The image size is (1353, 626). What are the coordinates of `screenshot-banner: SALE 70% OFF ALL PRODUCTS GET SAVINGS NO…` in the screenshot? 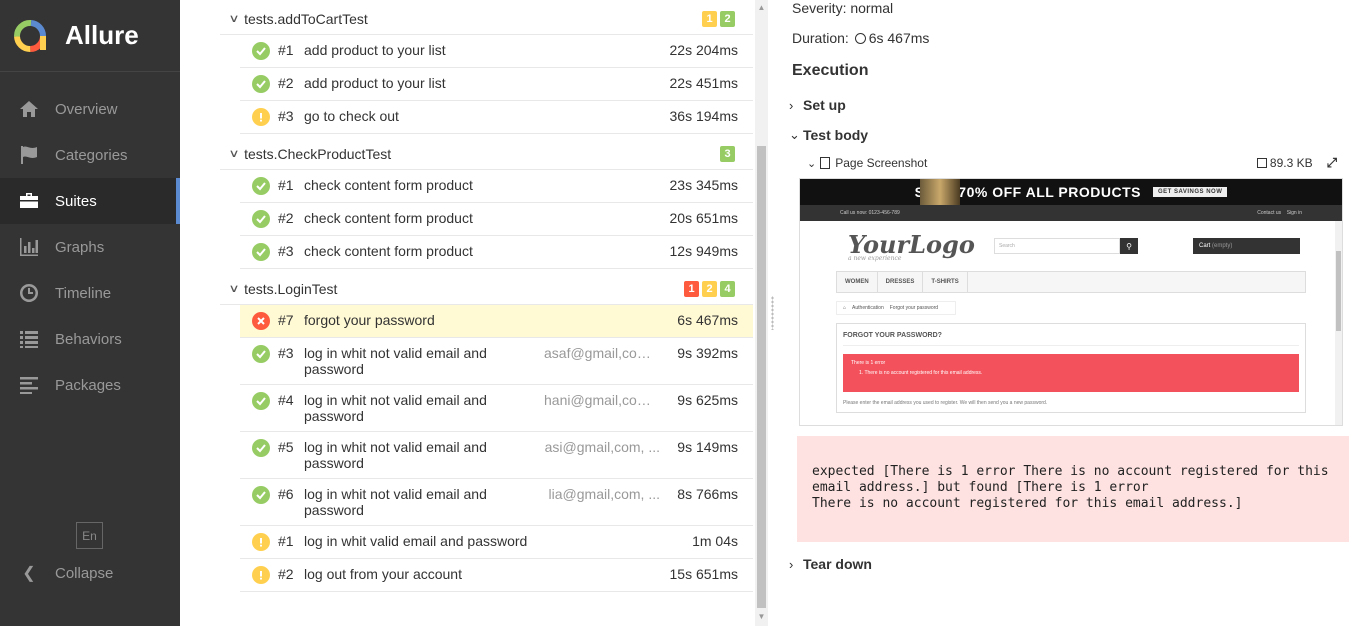 It's located at (1071, 192).